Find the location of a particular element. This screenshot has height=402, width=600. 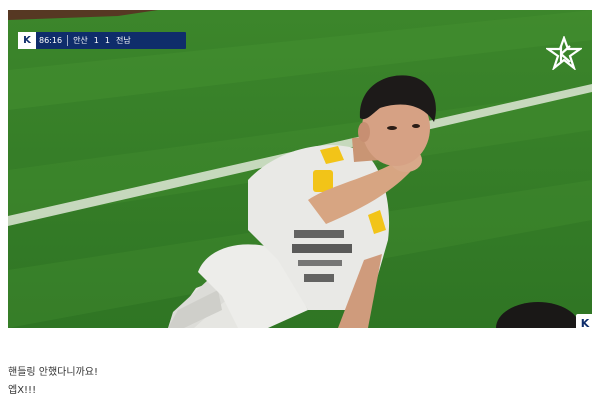

away-score: 1 is located at coordinates (107, 40).